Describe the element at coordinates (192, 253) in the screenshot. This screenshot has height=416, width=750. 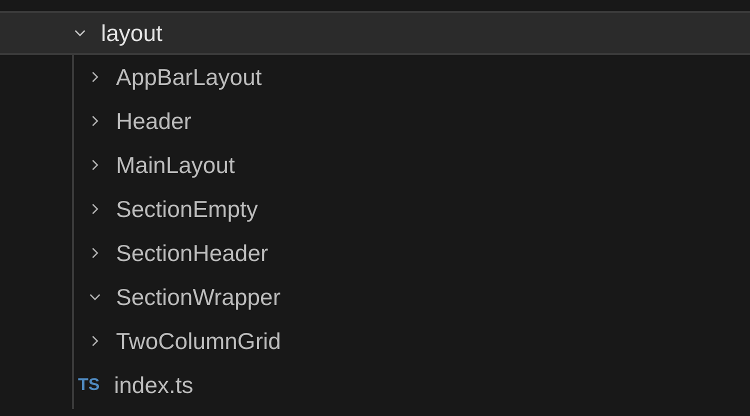
I see `item-name: SectionHeader` at that location.